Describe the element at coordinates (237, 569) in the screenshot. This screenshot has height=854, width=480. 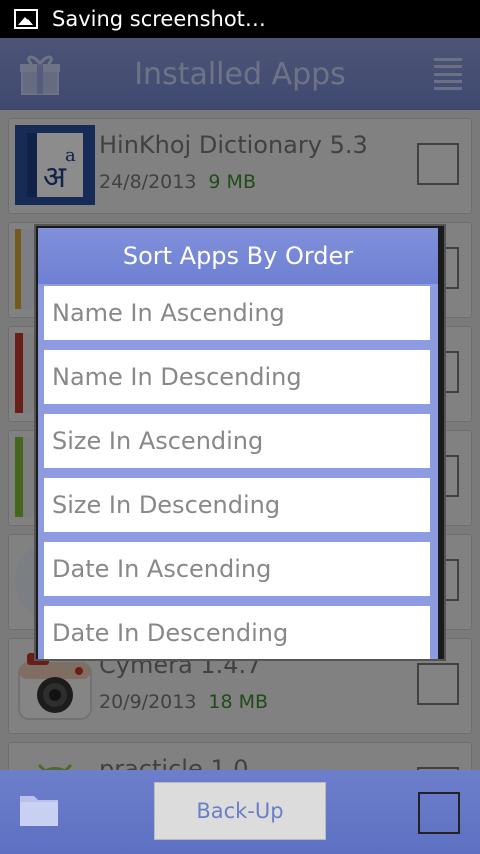
I see `sort-option-label: Date In Ascending` at that location.